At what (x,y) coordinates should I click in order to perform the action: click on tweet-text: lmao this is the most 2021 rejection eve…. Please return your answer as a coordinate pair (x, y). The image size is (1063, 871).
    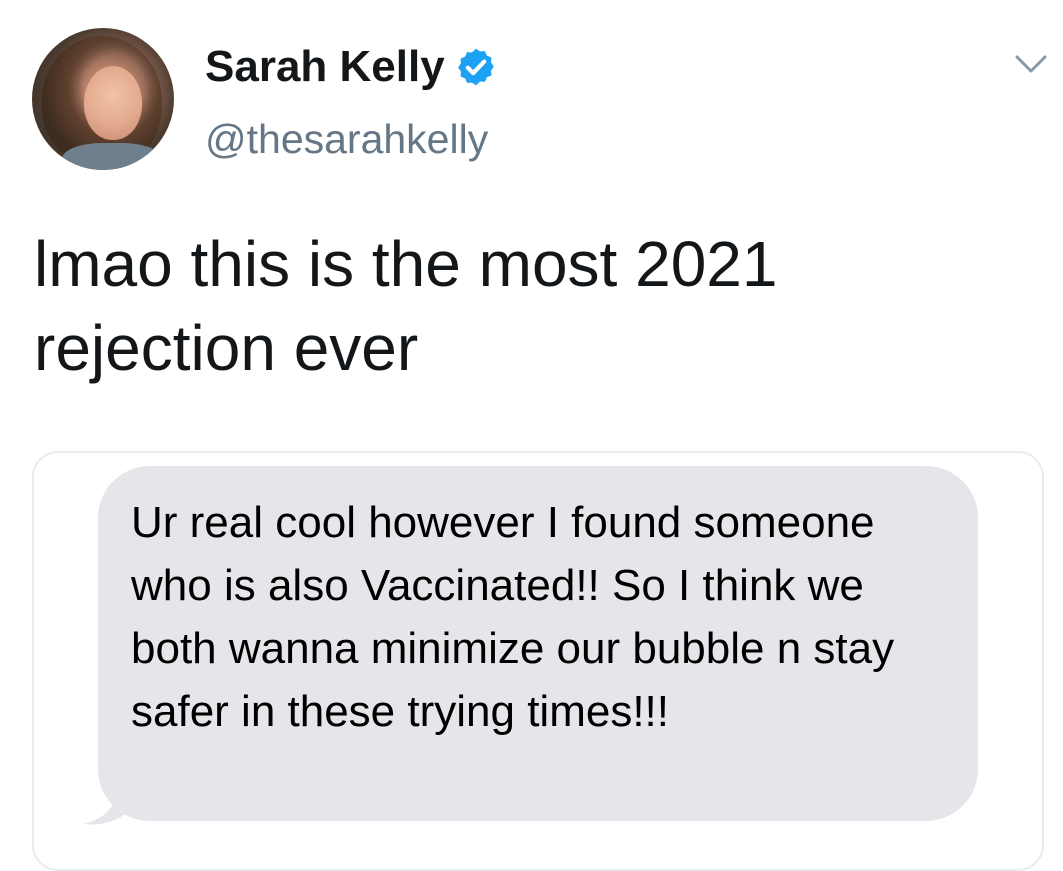
    Looking at the image, I should click on (406, 306).